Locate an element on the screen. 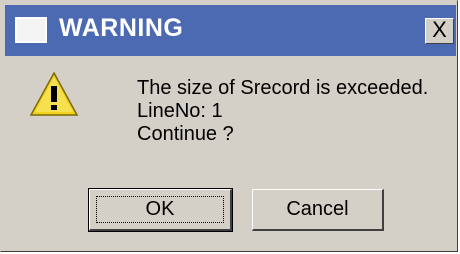 This screenshot has height=254, width=460. close-button: X is located at coordinates (439, 31).